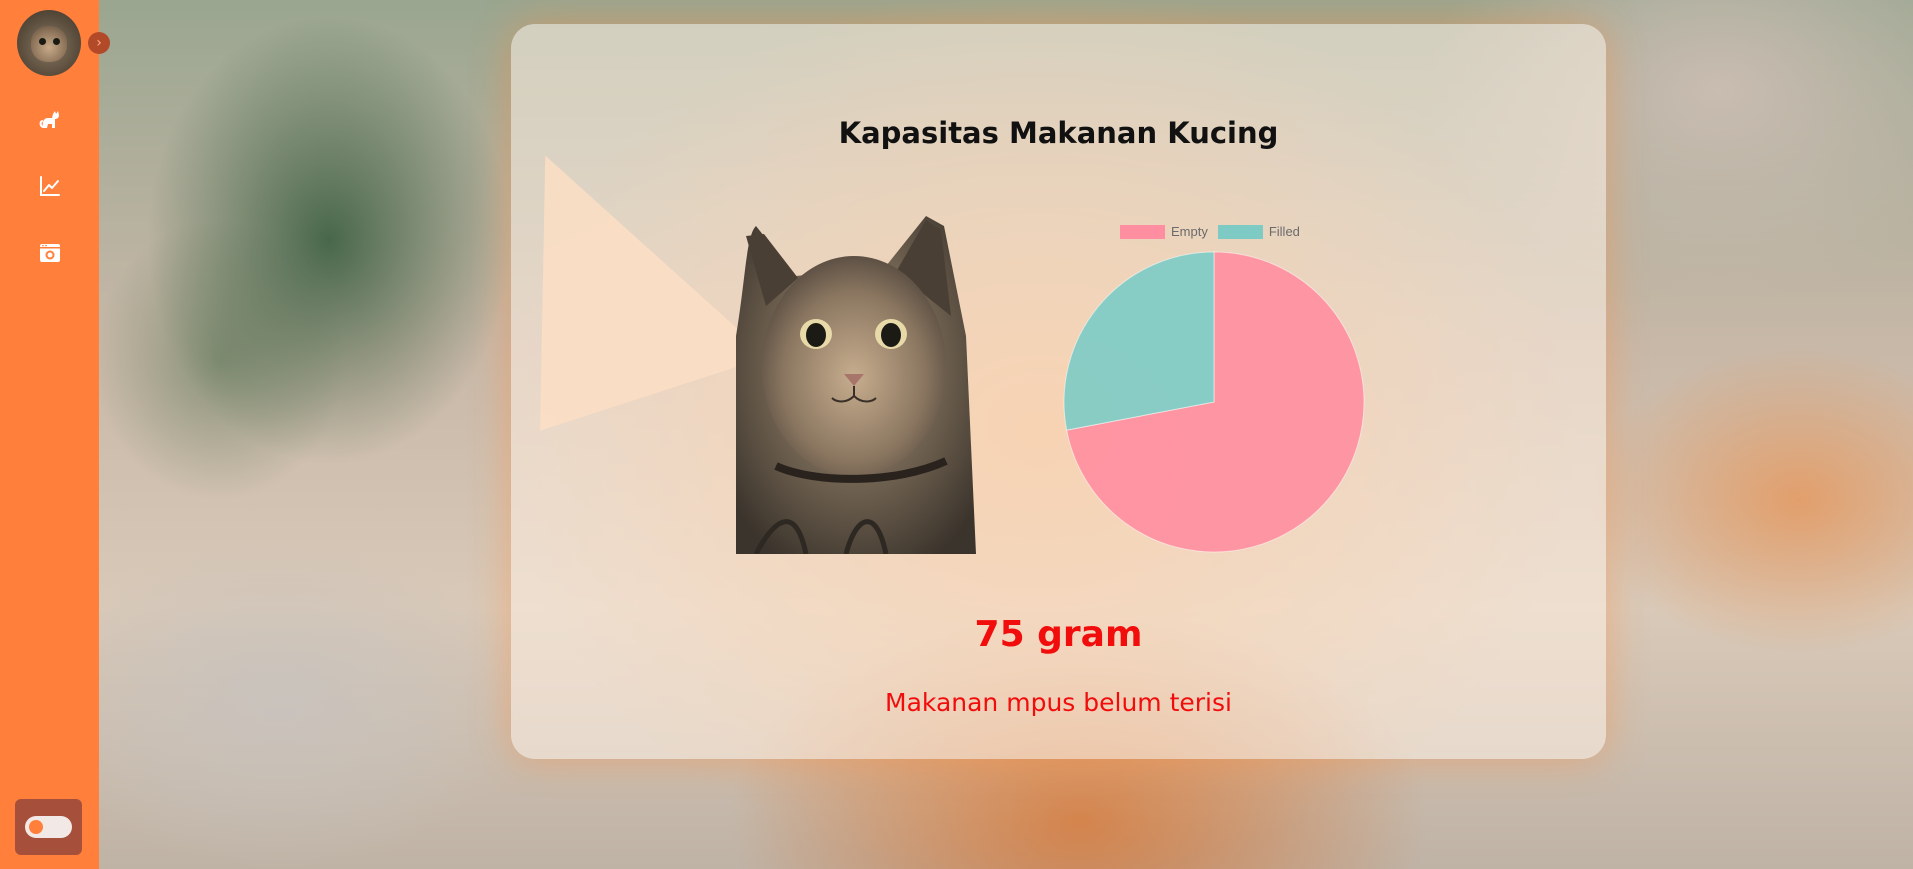 Image resolution: width=1913 pixels, height=869 pixels. Describe the element at coordinates (1058, 133) in the screenshot. I see `page-title: Kapasitas Makanan Kucing` at that location.